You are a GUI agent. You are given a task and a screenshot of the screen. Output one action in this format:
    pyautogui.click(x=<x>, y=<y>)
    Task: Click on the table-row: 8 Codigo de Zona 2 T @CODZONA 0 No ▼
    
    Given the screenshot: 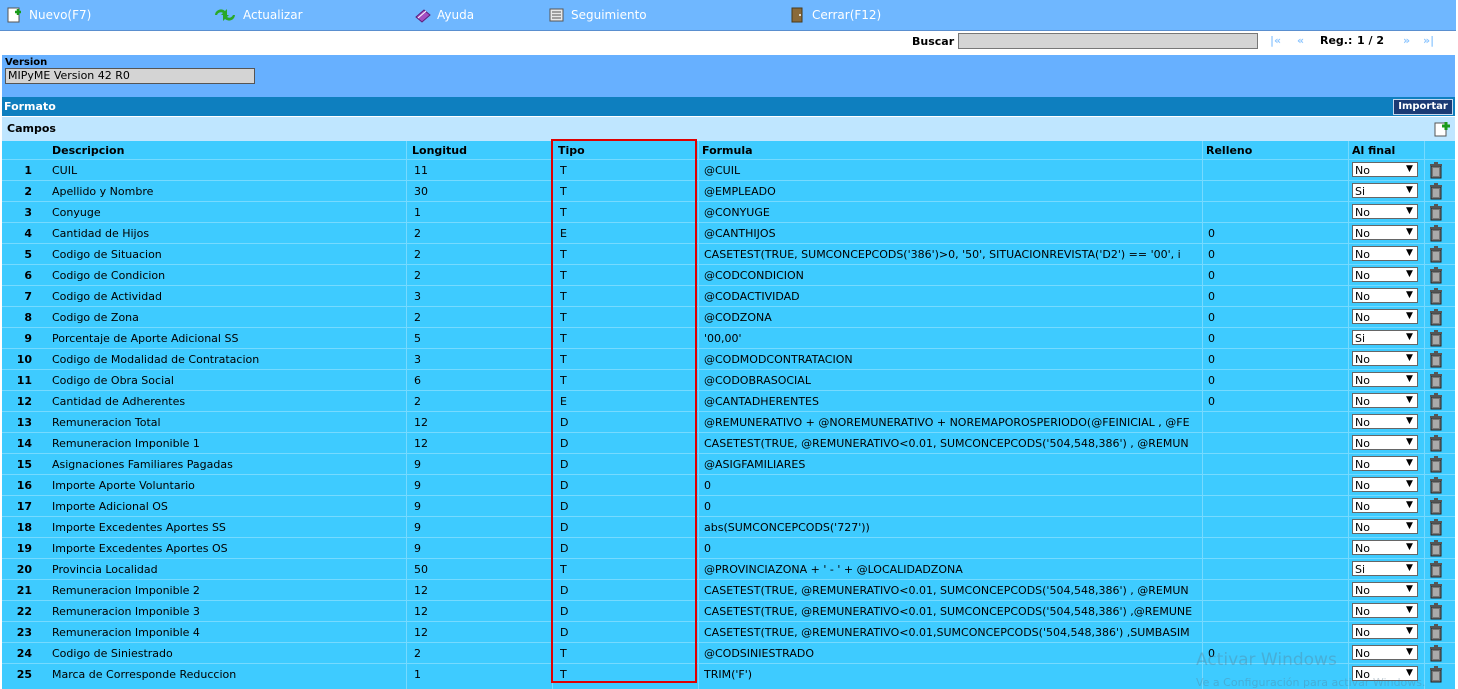 What is the action you would take?
    pyautogui.click(x=728, y=317)
    